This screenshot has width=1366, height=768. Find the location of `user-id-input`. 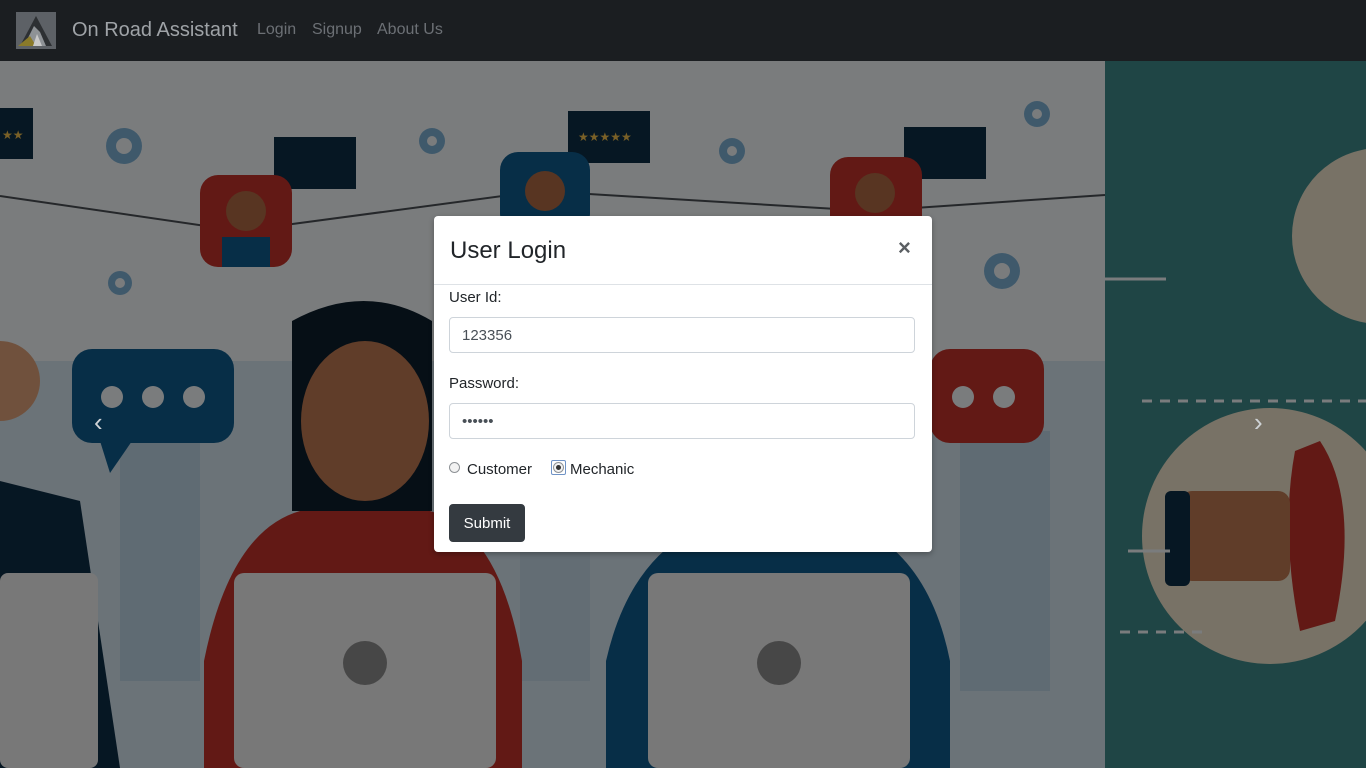

user-id-input is located at coordinates (682, 335).